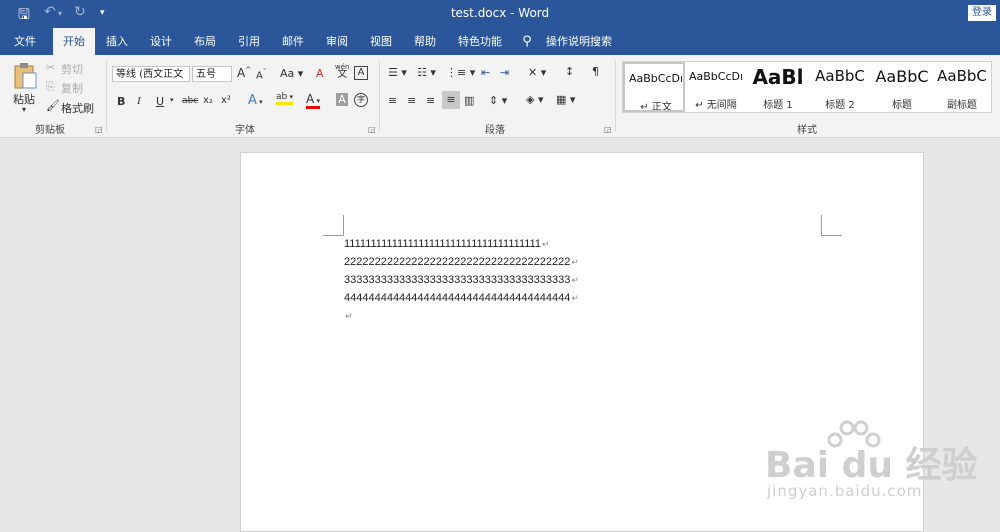 The width and height of the screenshot is (1000, 532). Describe the element at coordinates (778, 87) in the screenshot. I see `style-heading-1: AaBl 标题 1` at that location.